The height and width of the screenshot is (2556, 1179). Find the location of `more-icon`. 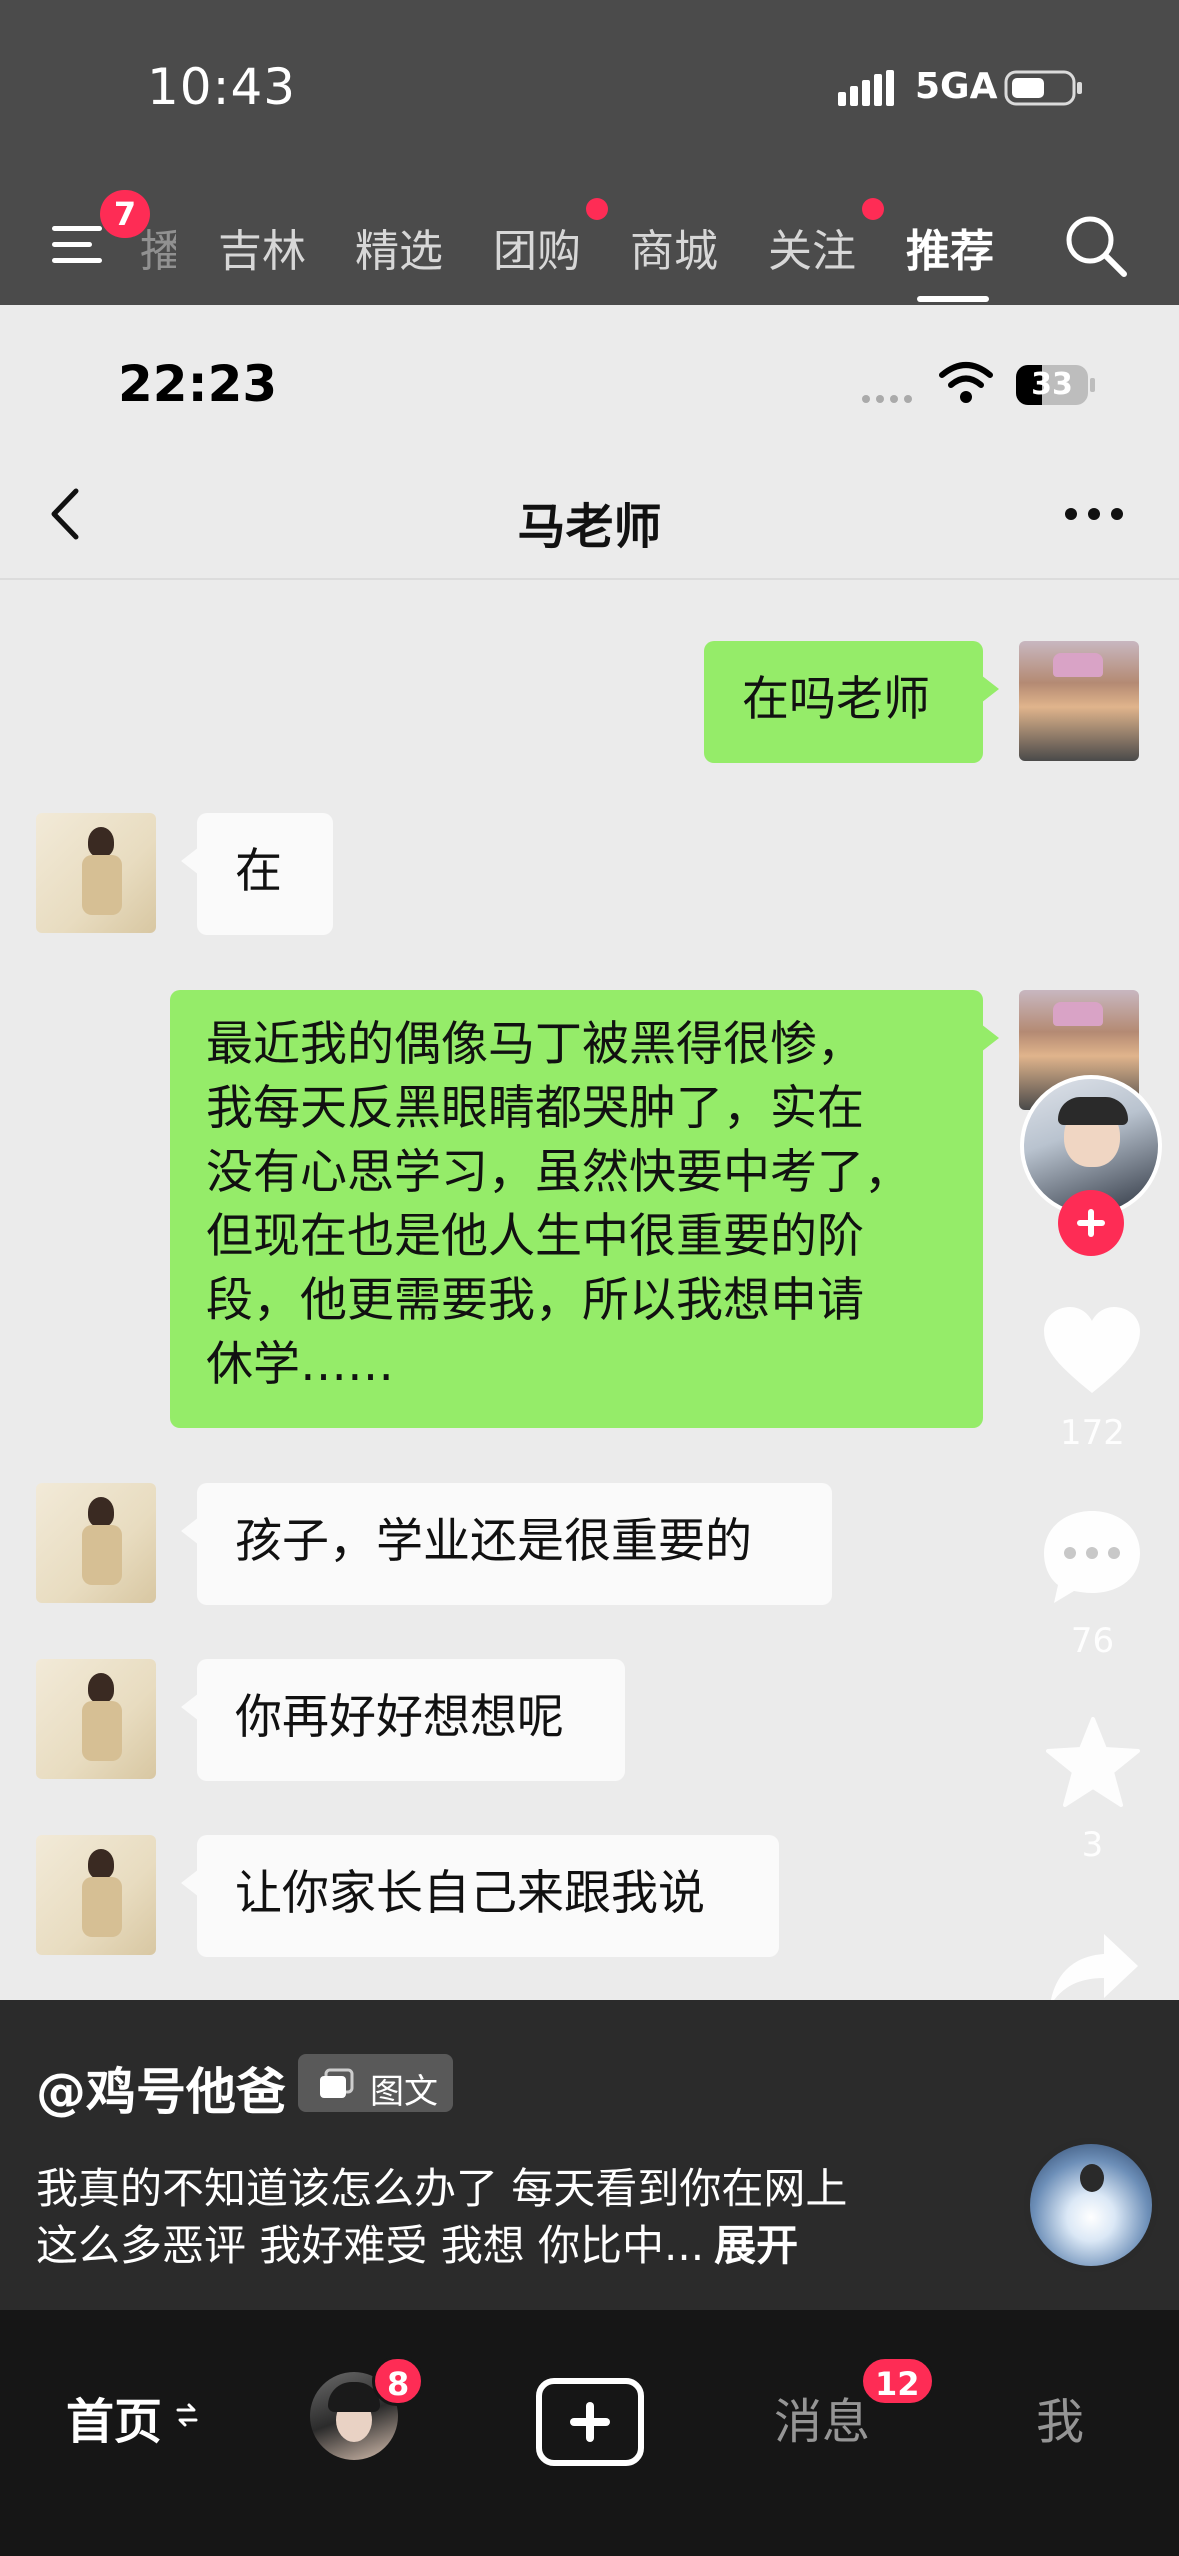

more-icon is located at coordinates (1094, 514).